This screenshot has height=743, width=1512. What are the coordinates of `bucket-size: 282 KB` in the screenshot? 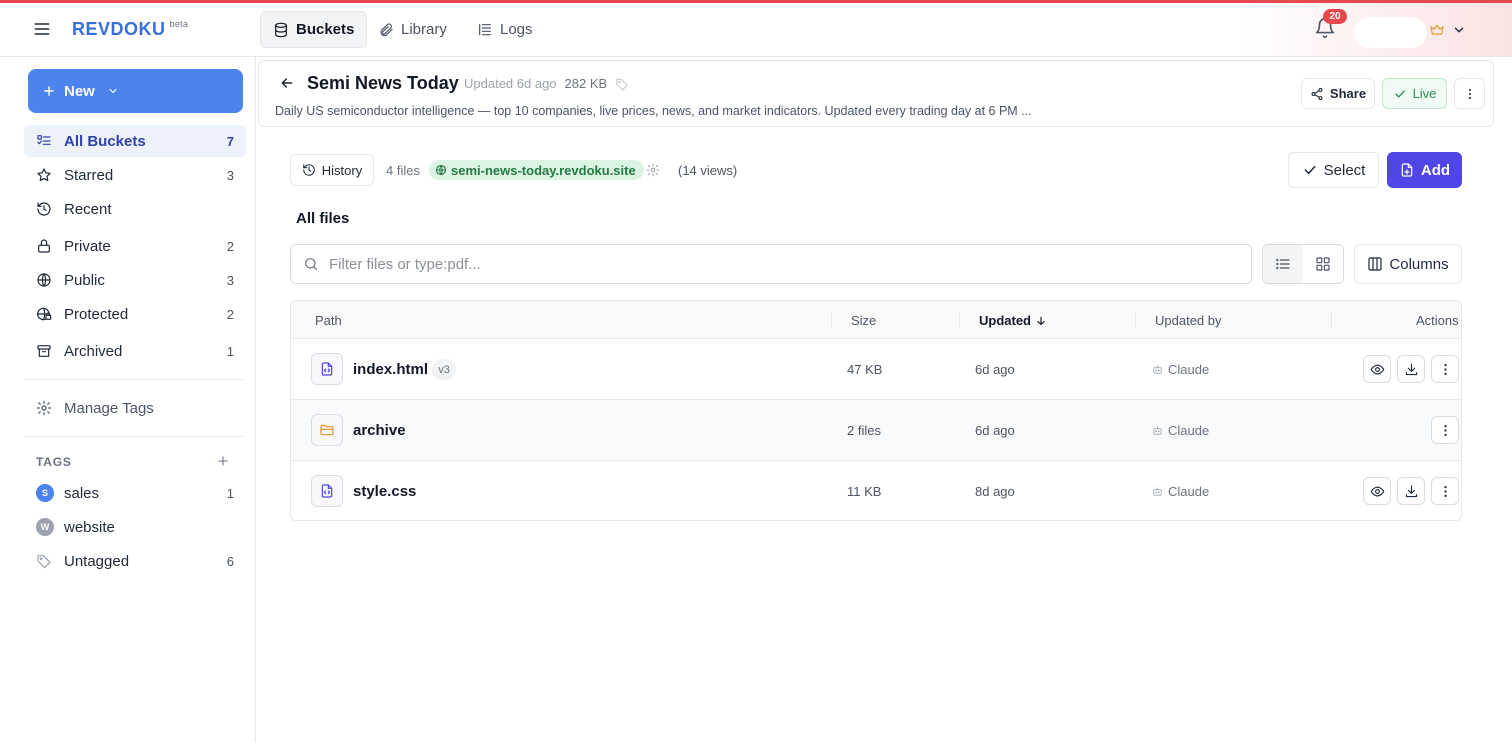 It's located at (586, 83).